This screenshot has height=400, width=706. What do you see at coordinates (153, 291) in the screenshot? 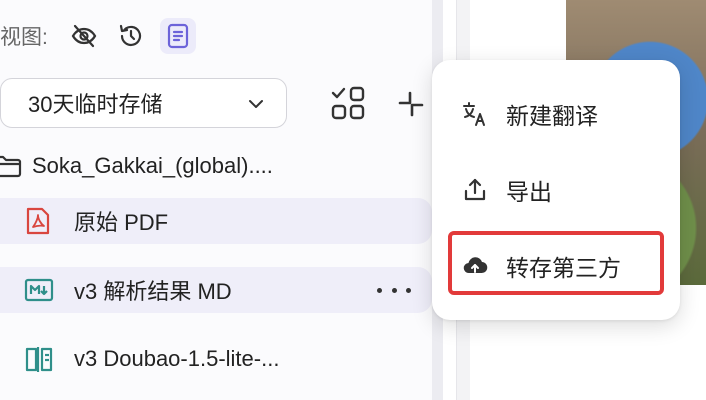
I see `tree-item-label: v3 解析结果 MD` at bounding box center [153, 291].